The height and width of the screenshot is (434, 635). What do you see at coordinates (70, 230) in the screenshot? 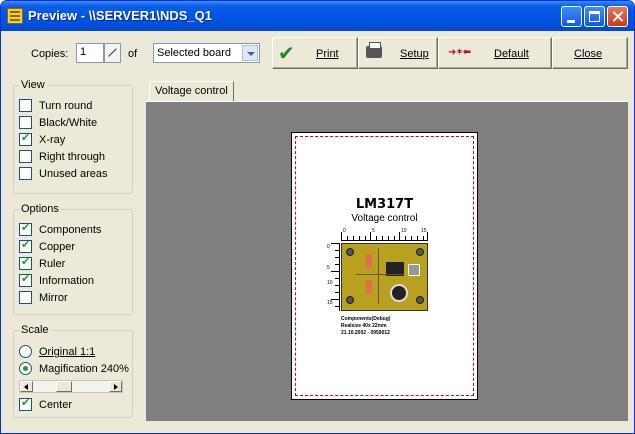
I see `components-label: Components` at bounding box center [70, 230].